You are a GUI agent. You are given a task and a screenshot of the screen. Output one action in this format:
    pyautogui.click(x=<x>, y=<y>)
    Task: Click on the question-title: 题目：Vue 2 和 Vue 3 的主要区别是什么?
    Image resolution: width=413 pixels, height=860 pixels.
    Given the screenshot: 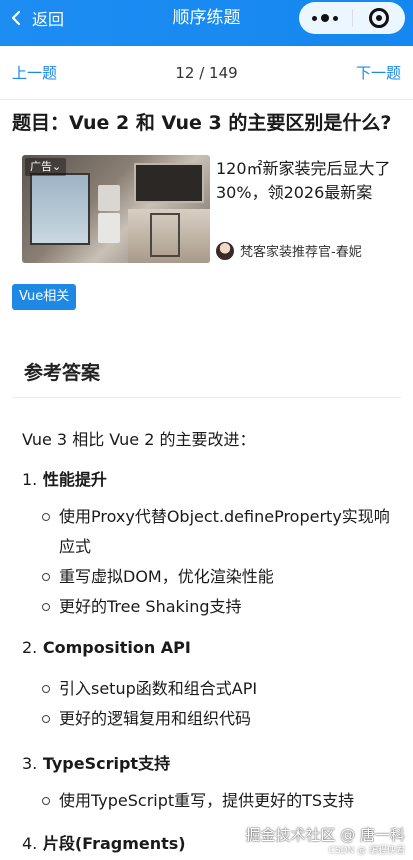 What is the action you would take?
    pyautogui.click(x=202, y=123)
    